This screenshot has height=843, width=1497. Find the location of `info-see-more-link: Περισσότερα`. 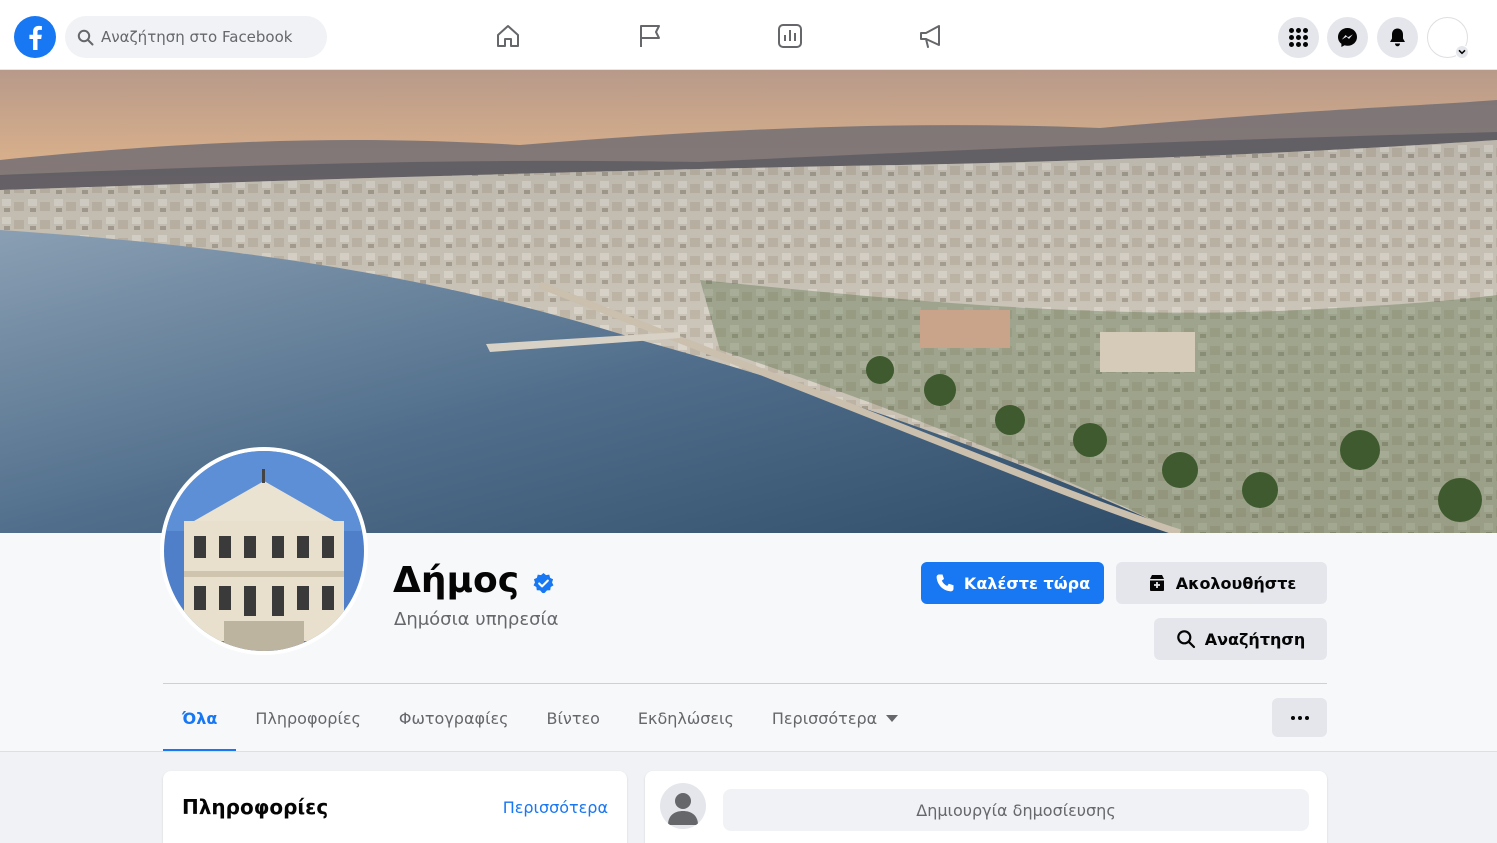

info-see-more-link: Περισσότερα is located at coordinates (555, 807).